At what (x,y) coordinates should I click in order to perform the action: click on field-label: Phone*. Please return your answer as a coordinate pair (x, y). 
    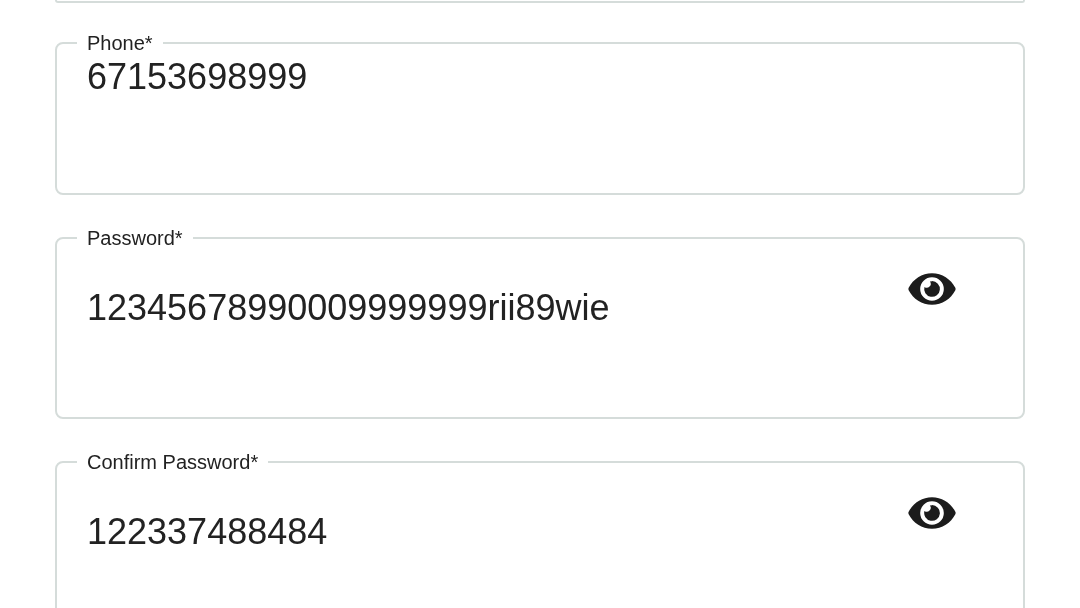
    Looking at the image, I should click on (120, 43).